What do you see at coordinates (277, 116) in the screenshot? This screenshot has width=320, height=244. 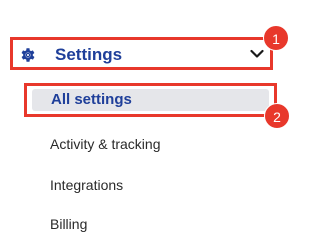 I see `annotation-badge-2: 2` at bounding box center [277, 116].